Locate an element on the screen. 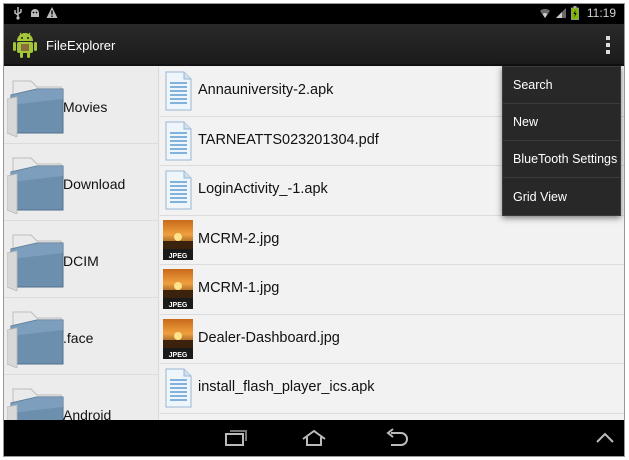 The image size is (629, 460). folder-label: Download is located at coordinates (94, 184).